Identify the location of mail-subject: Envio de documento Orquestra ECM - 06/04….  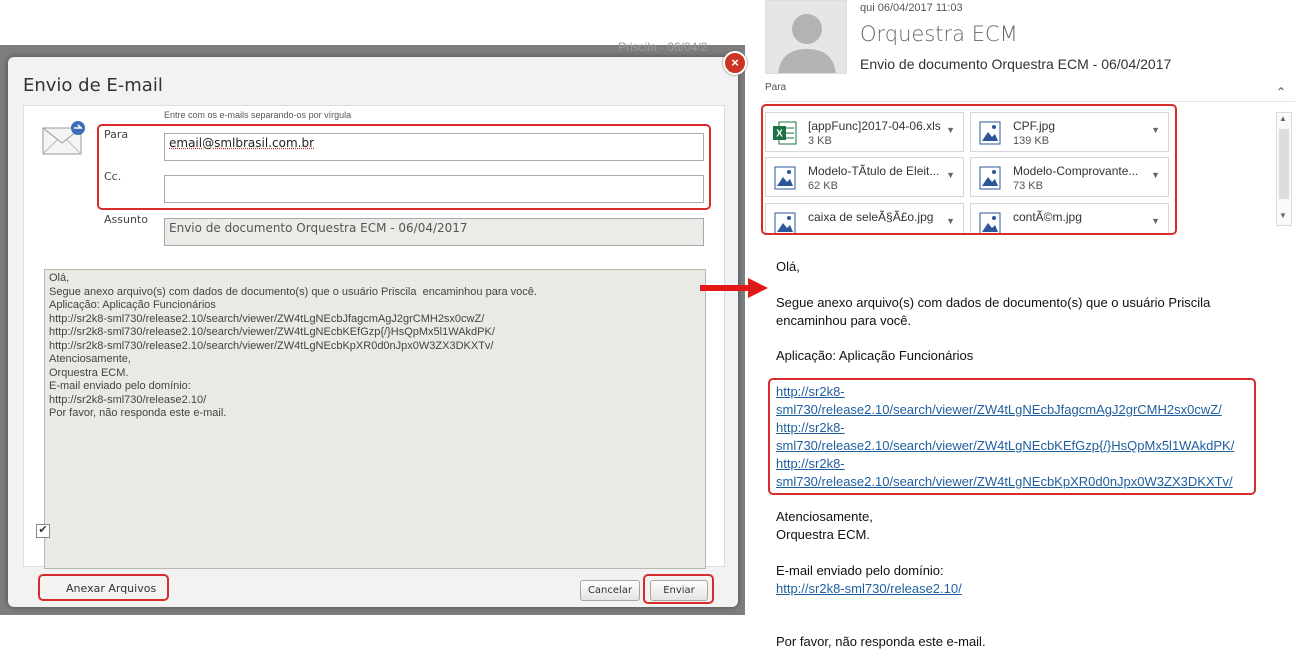
(1016, 64).